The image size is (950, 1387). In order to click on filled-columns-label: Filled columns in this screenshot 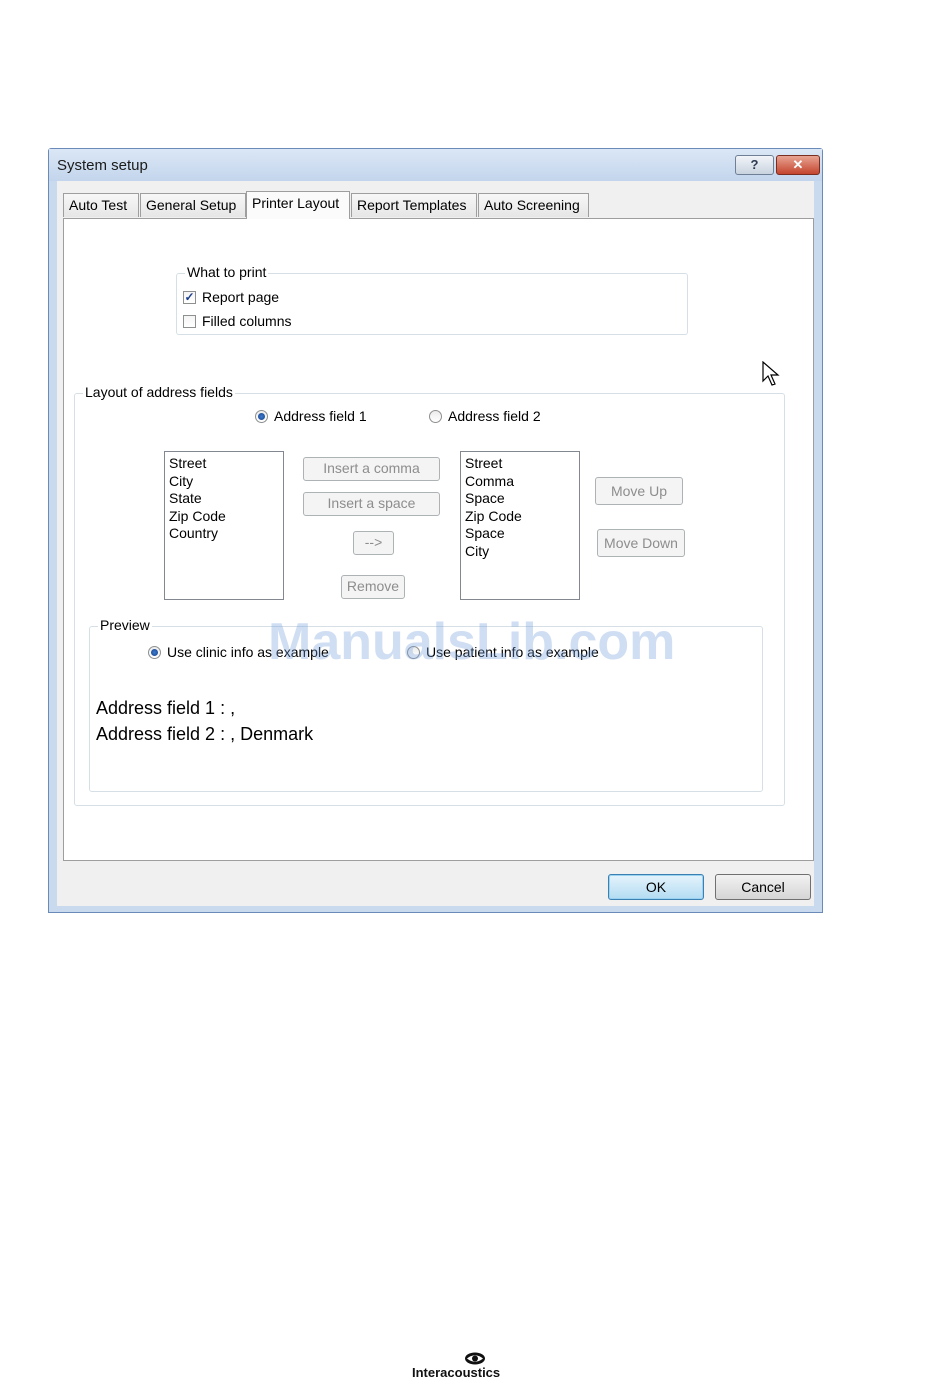, I will do `click(247, 321)`.